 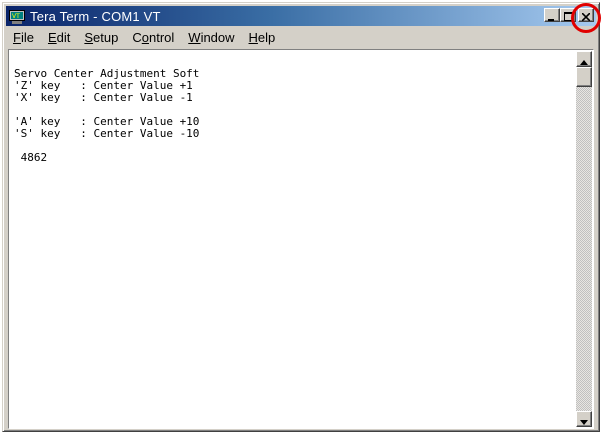 I want to click on scroll-down-button, so click(x=584, y=419).